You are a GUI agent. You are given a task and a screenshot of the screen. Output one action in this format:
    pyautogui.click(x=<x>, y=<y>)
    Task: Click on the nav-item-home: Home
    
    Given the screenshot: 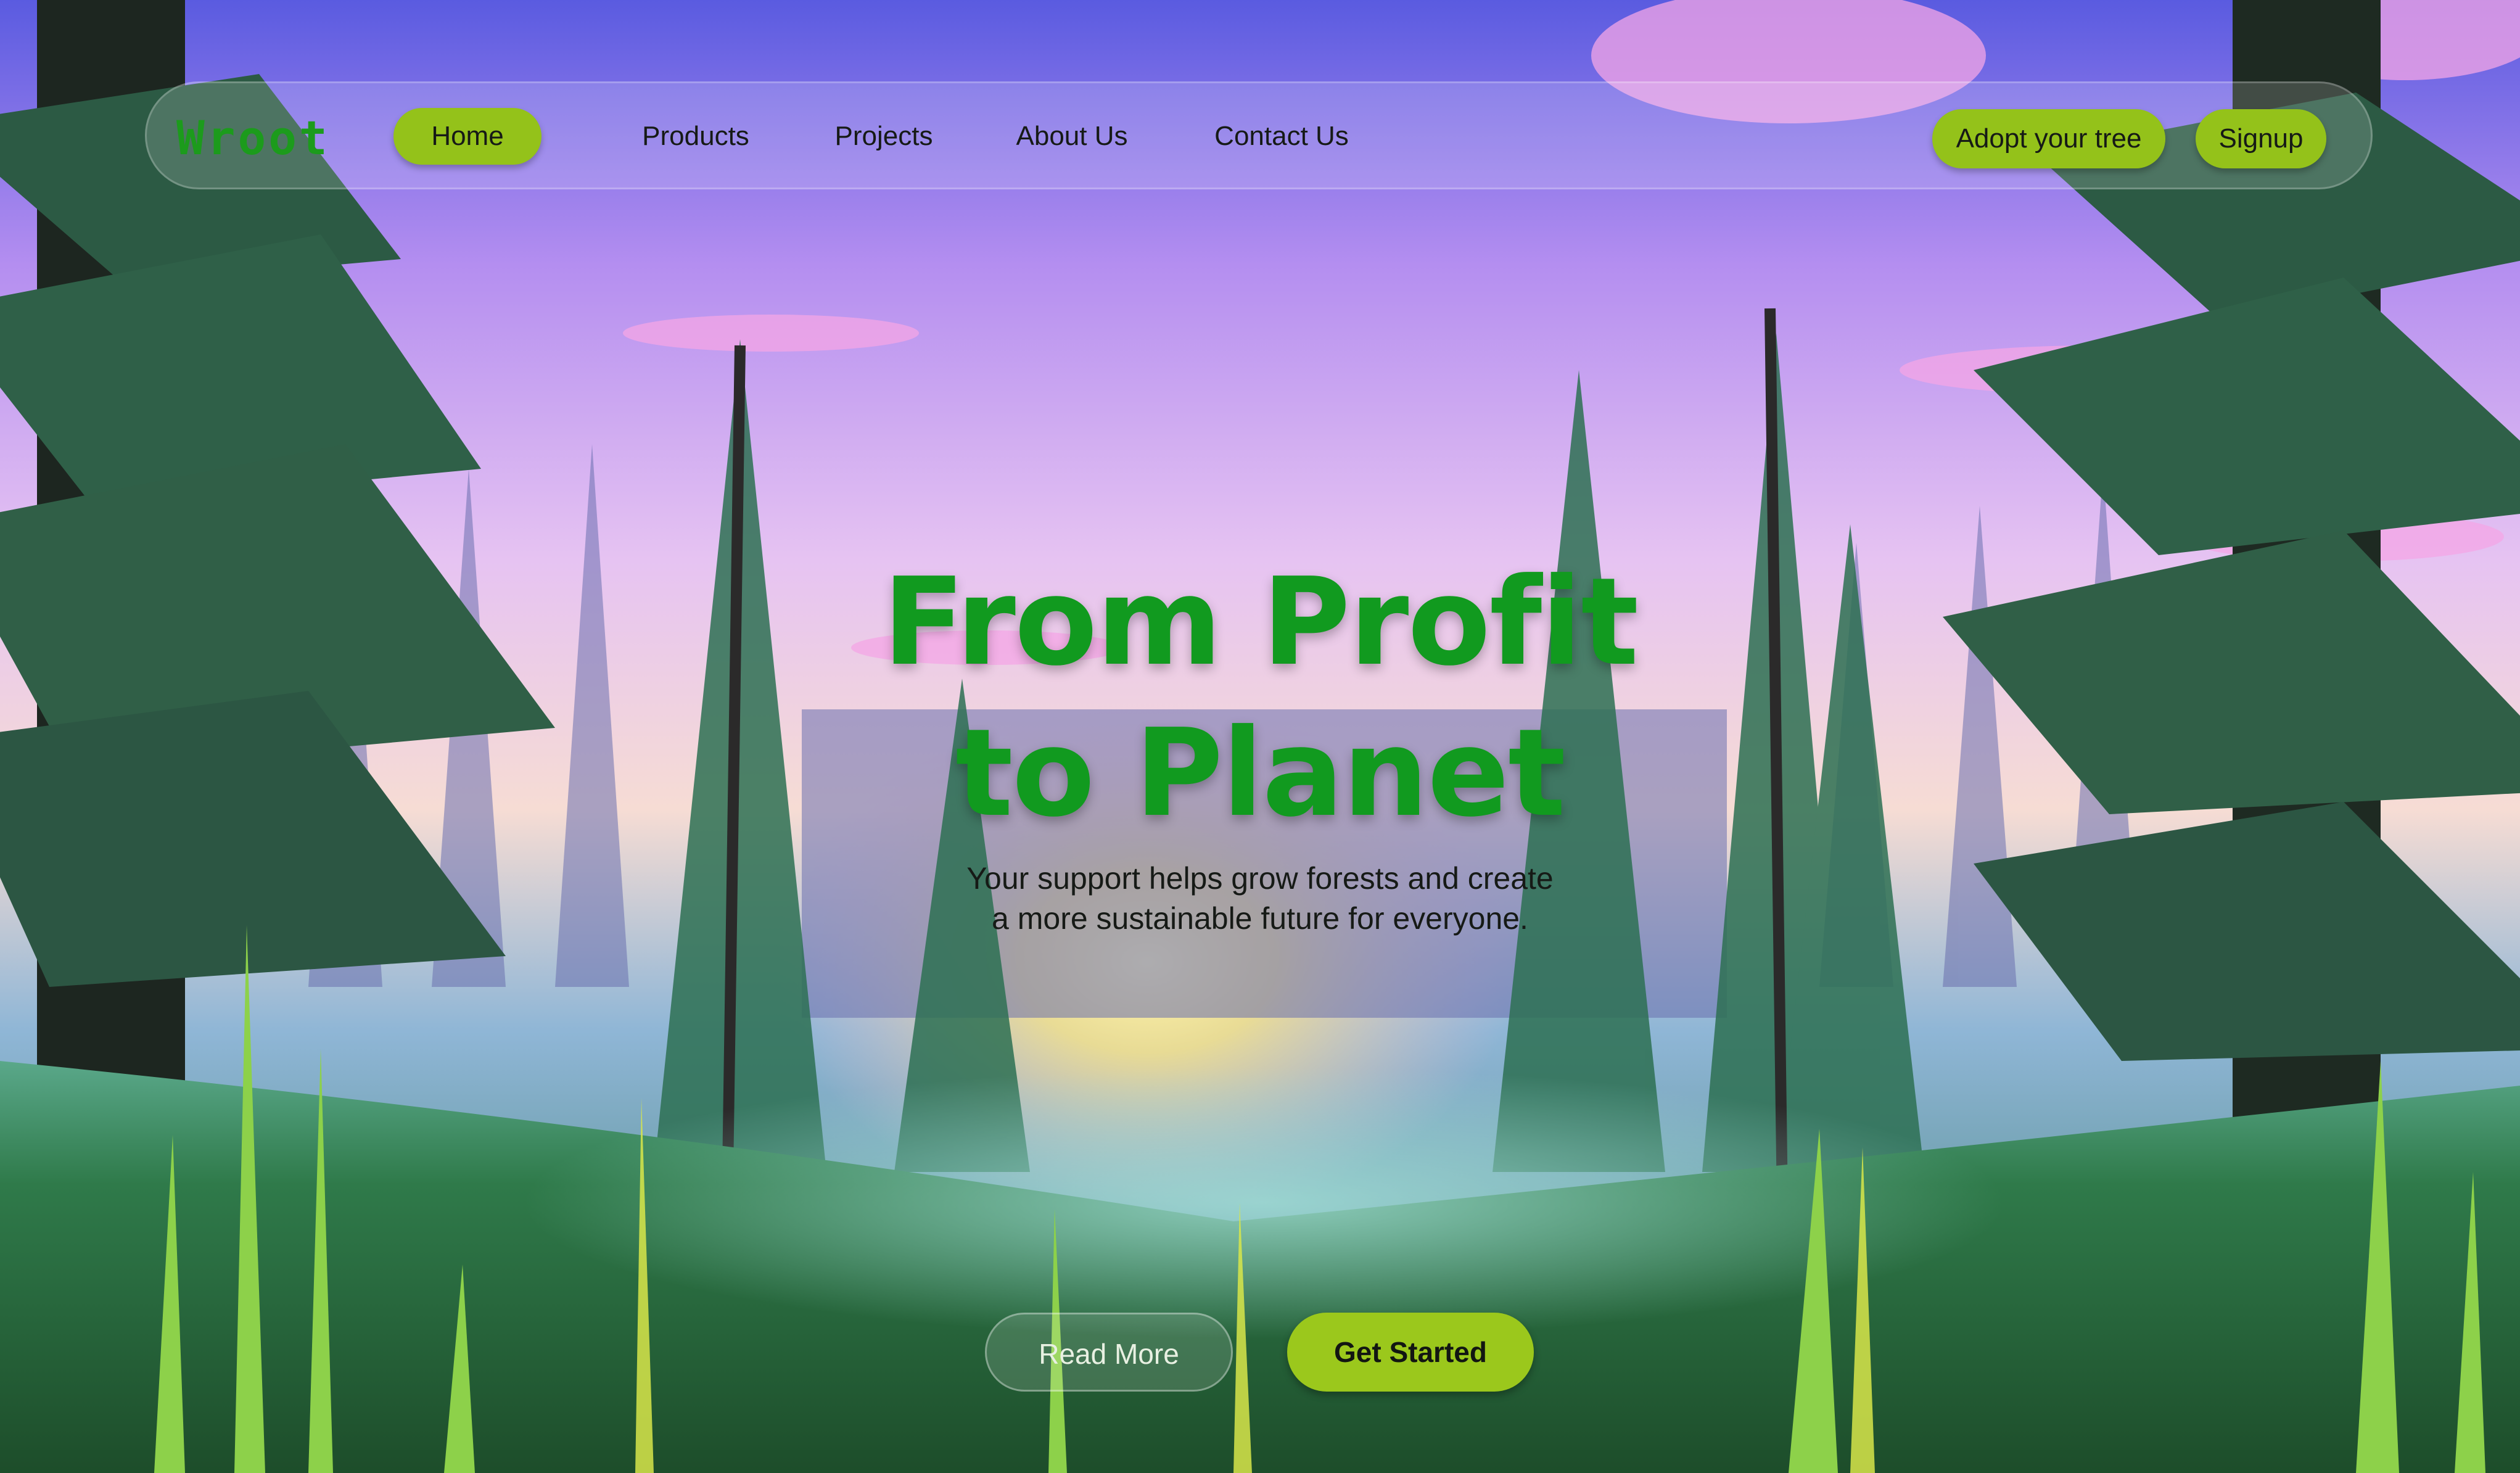 What is the action you would take?
    pyautogui.click(x=467, y=136)
    